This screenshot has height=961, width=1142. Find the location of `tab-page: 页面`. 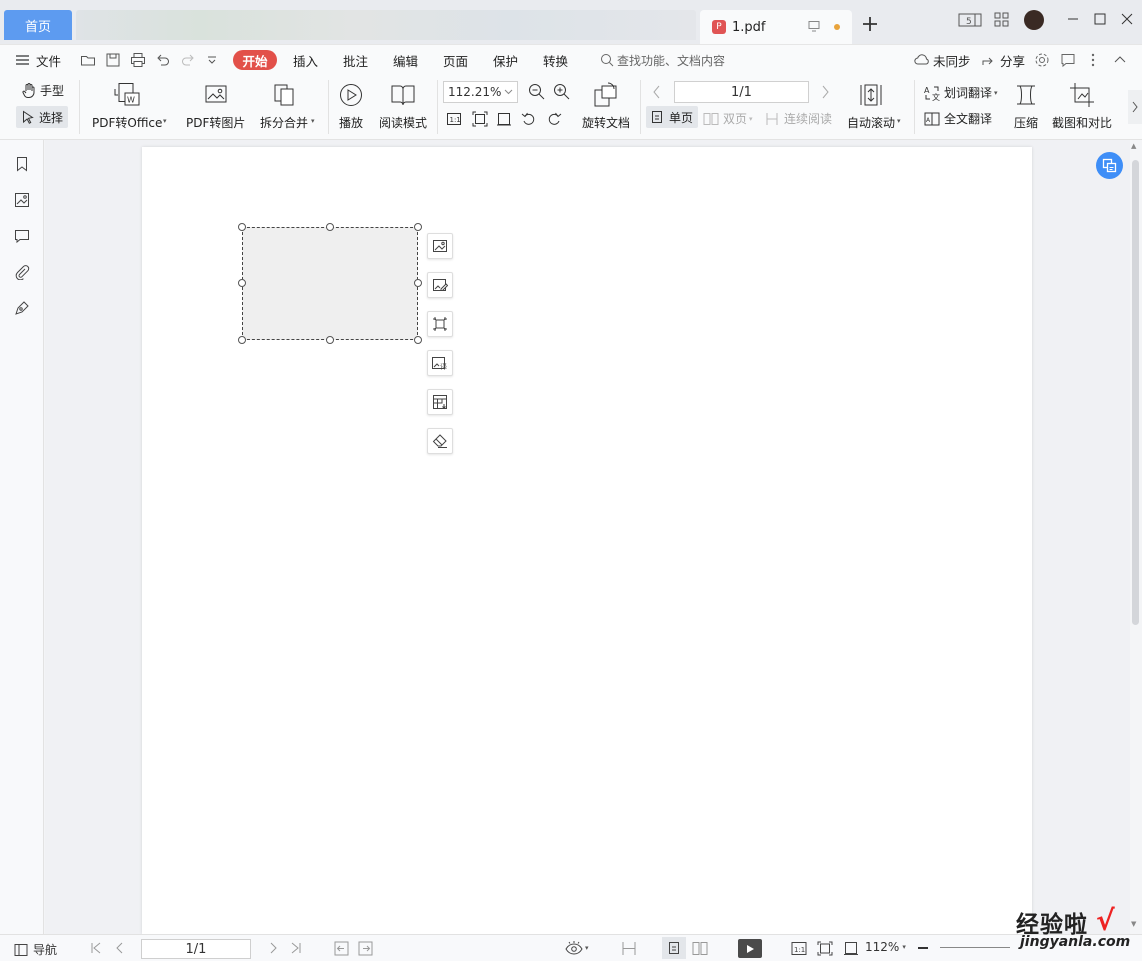

tab-page: 页面 is located at coordinates (455, 60).